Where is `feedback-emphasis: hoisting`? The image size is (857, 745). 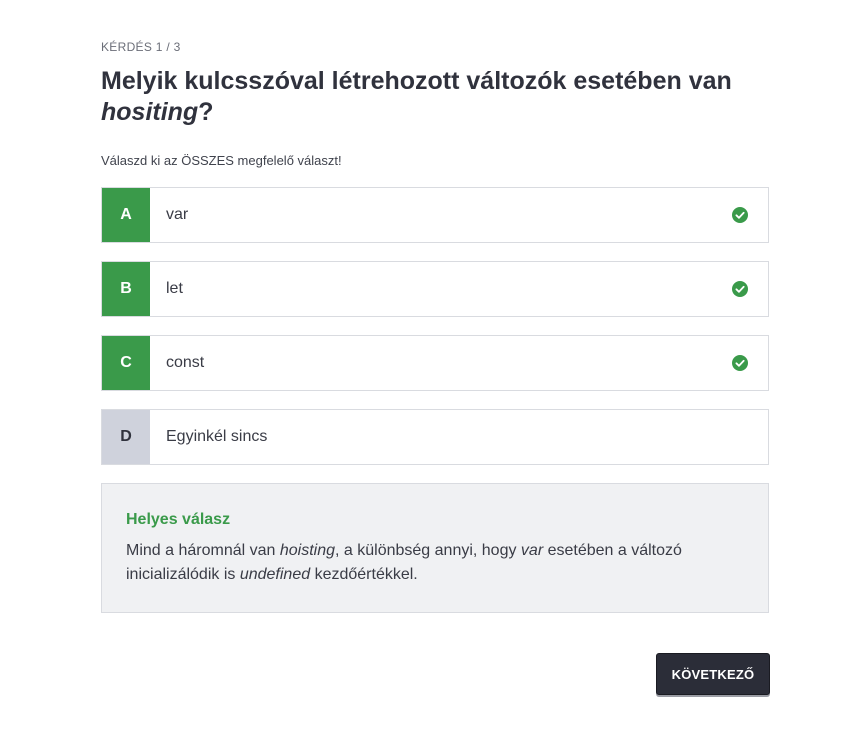 feedback-emphasis: hoisting is located at coordinates (307, 550).